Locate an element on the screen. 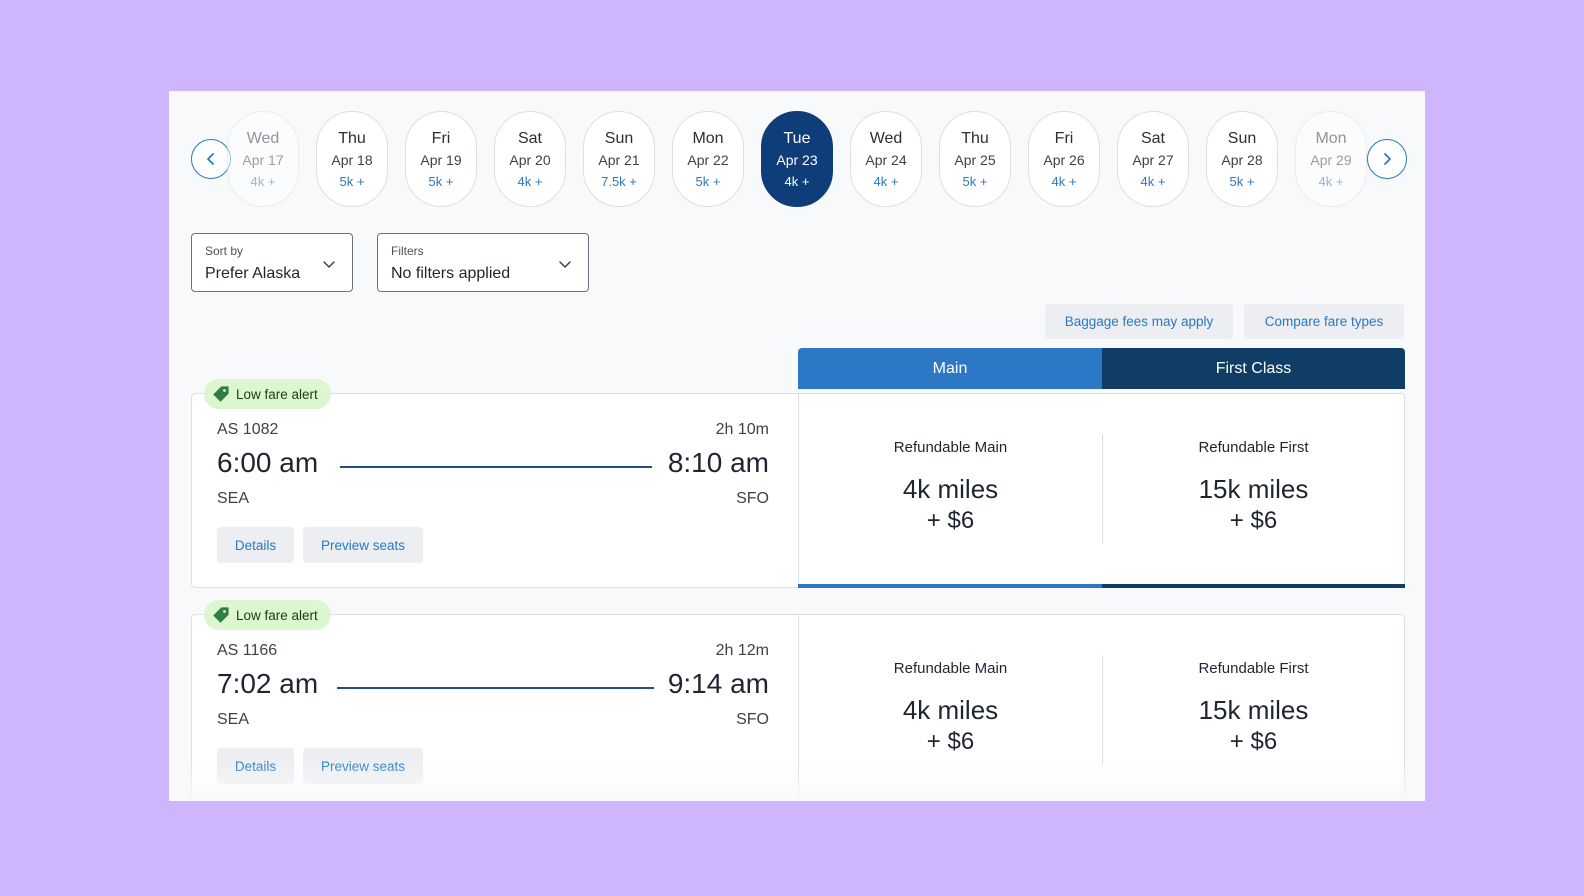  day-of-week: Wed is located at coordinates (263, 138).